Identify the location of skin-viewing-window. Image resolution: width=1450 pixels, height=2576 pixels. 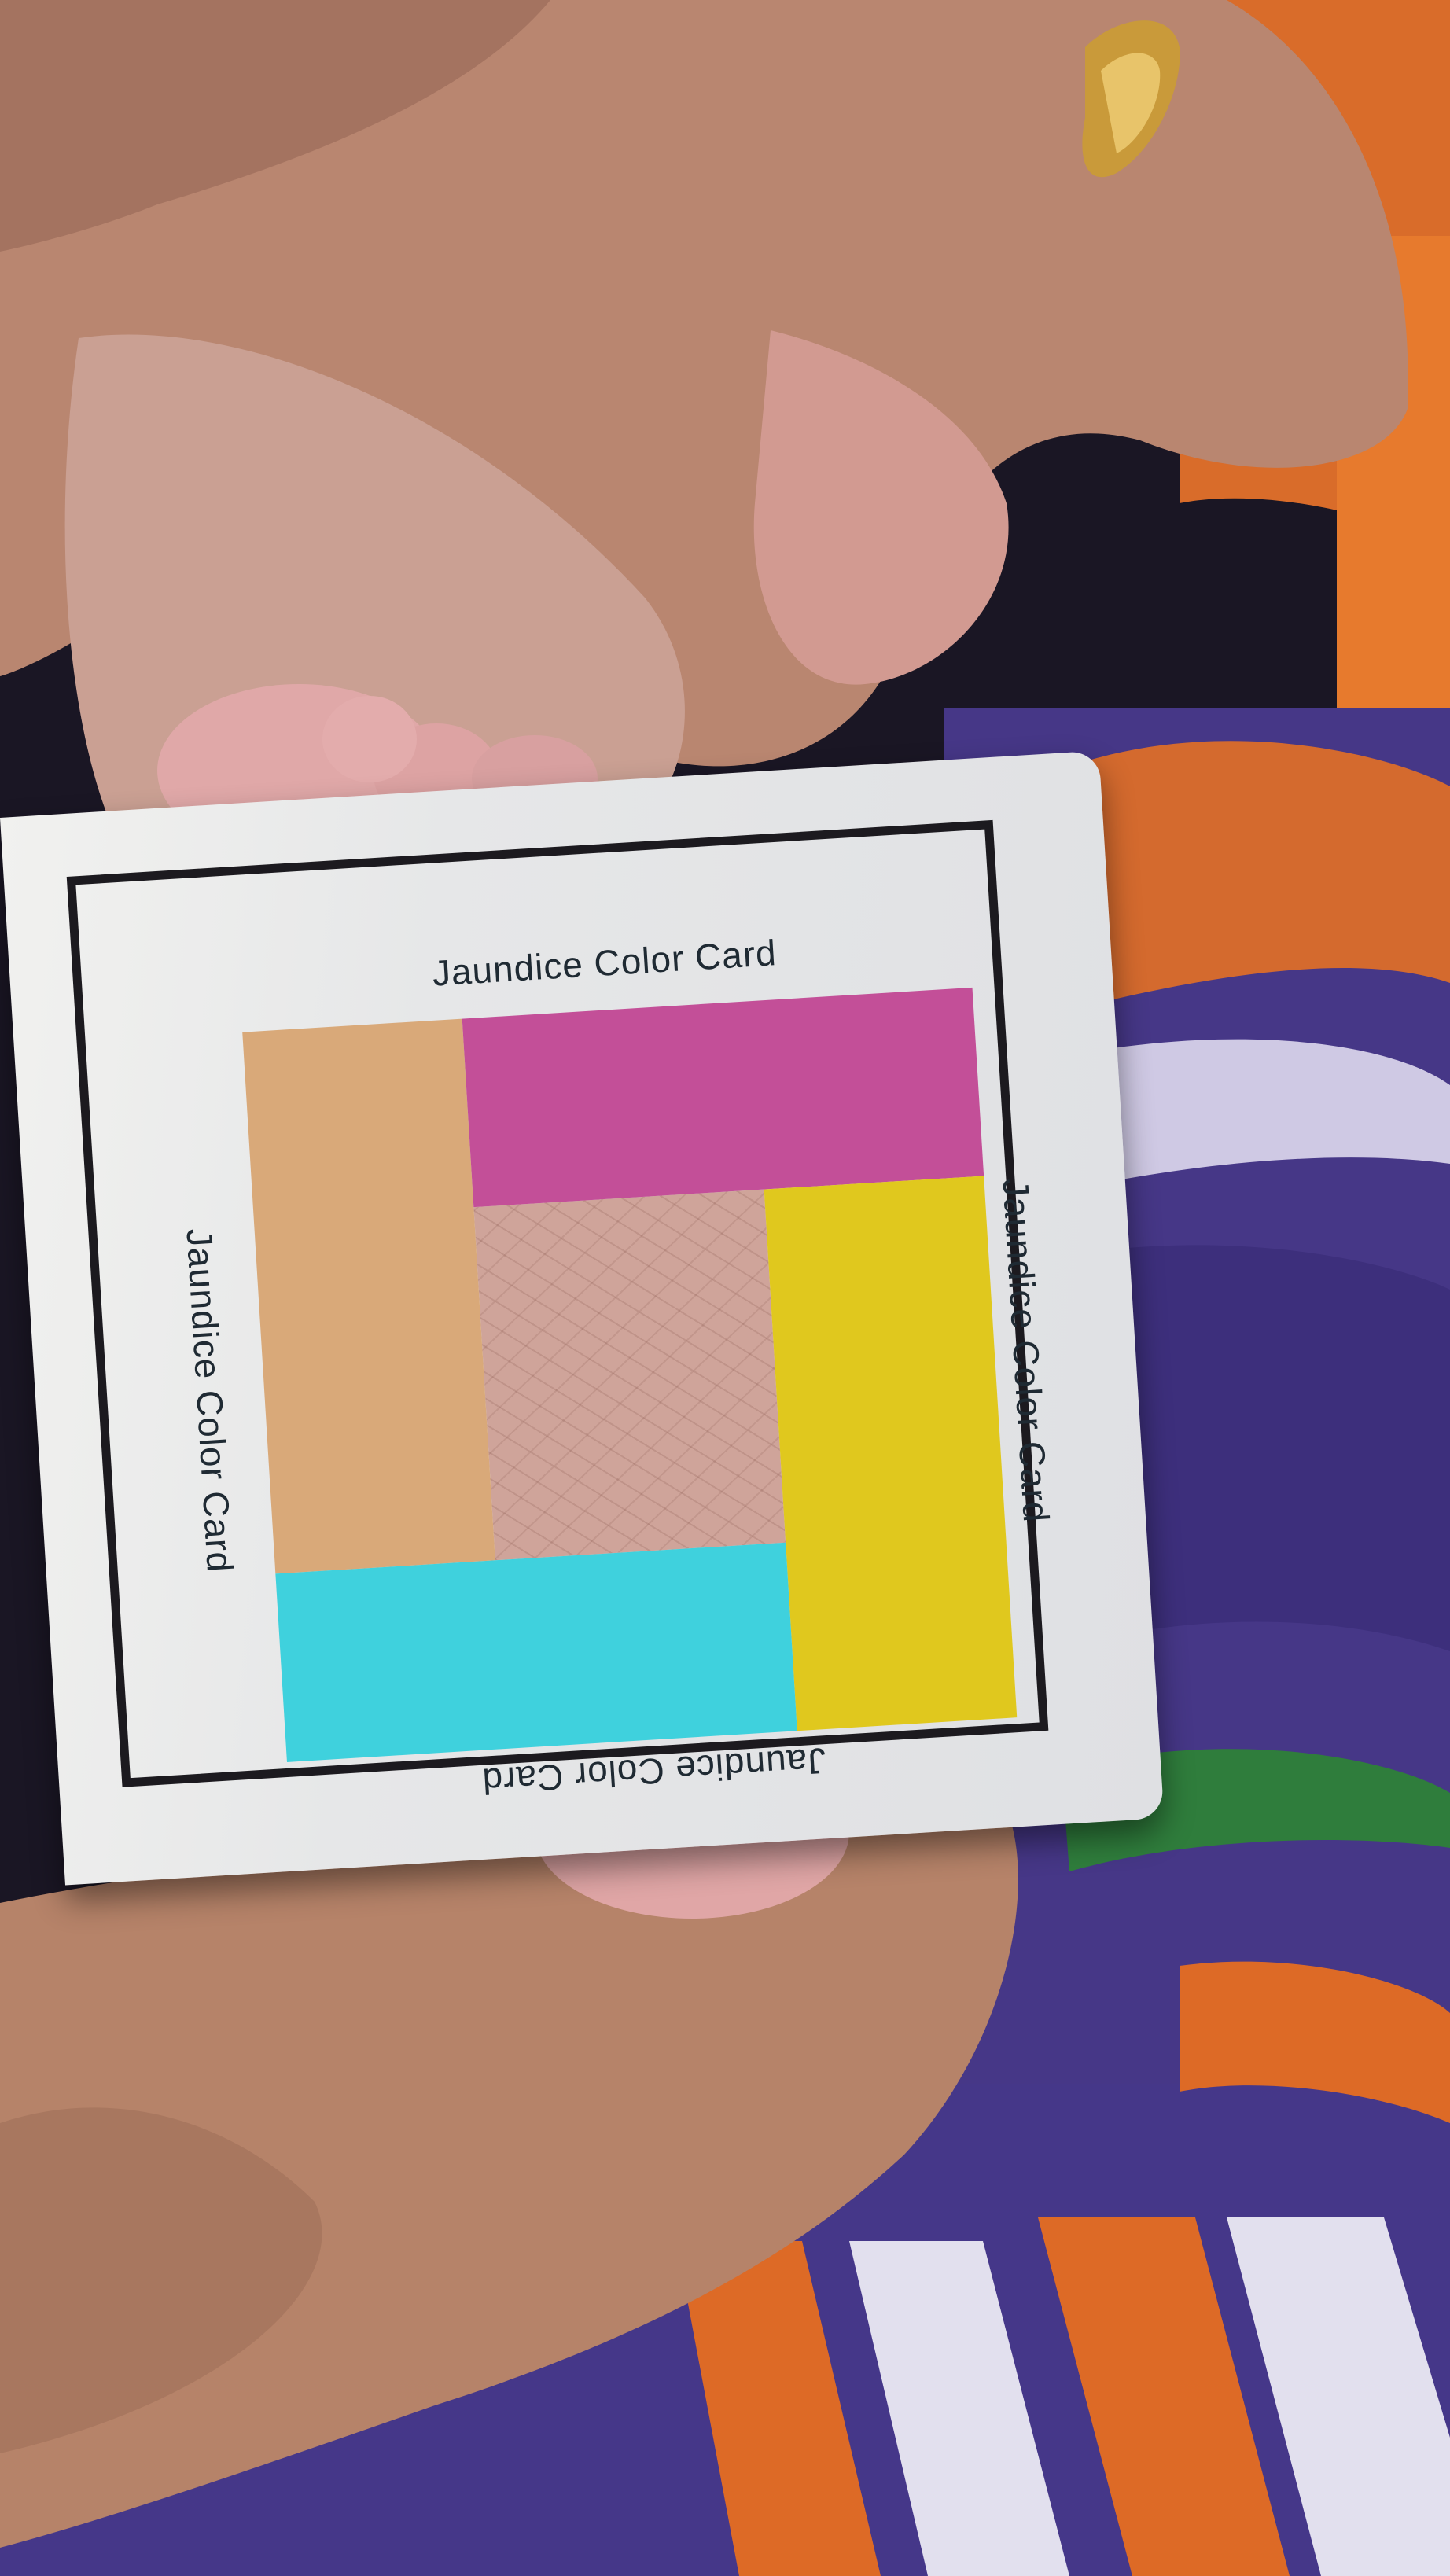
(629, 1375).